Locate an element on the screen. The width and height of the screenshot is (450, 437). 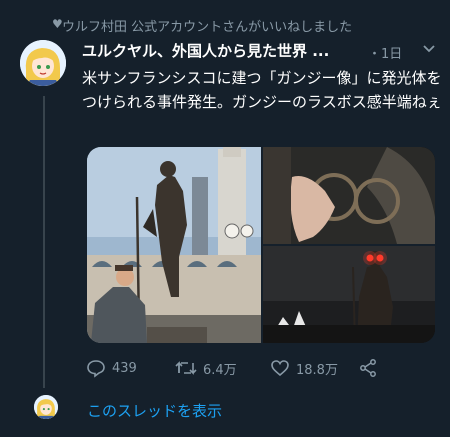
tweet-timestamp: ・1日 is located at coordinates (385, 52).